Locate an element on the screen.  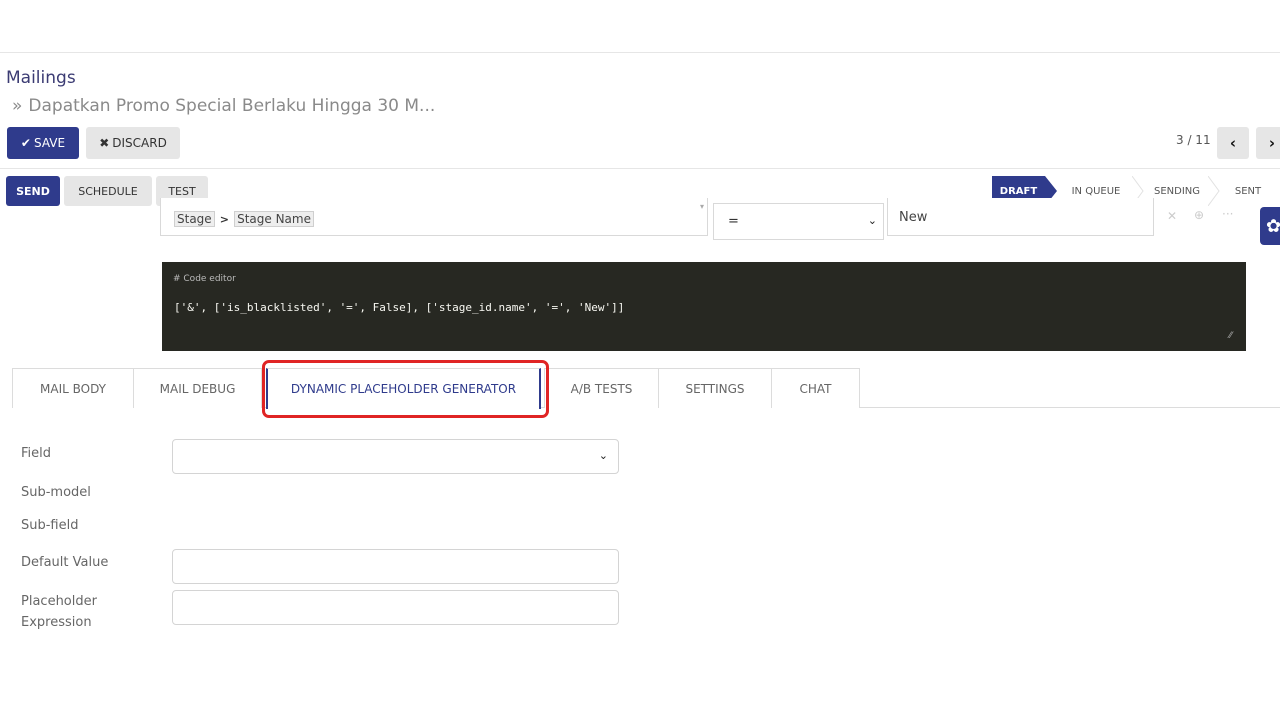
statusbar-divider is located at coordinates (640, 168).